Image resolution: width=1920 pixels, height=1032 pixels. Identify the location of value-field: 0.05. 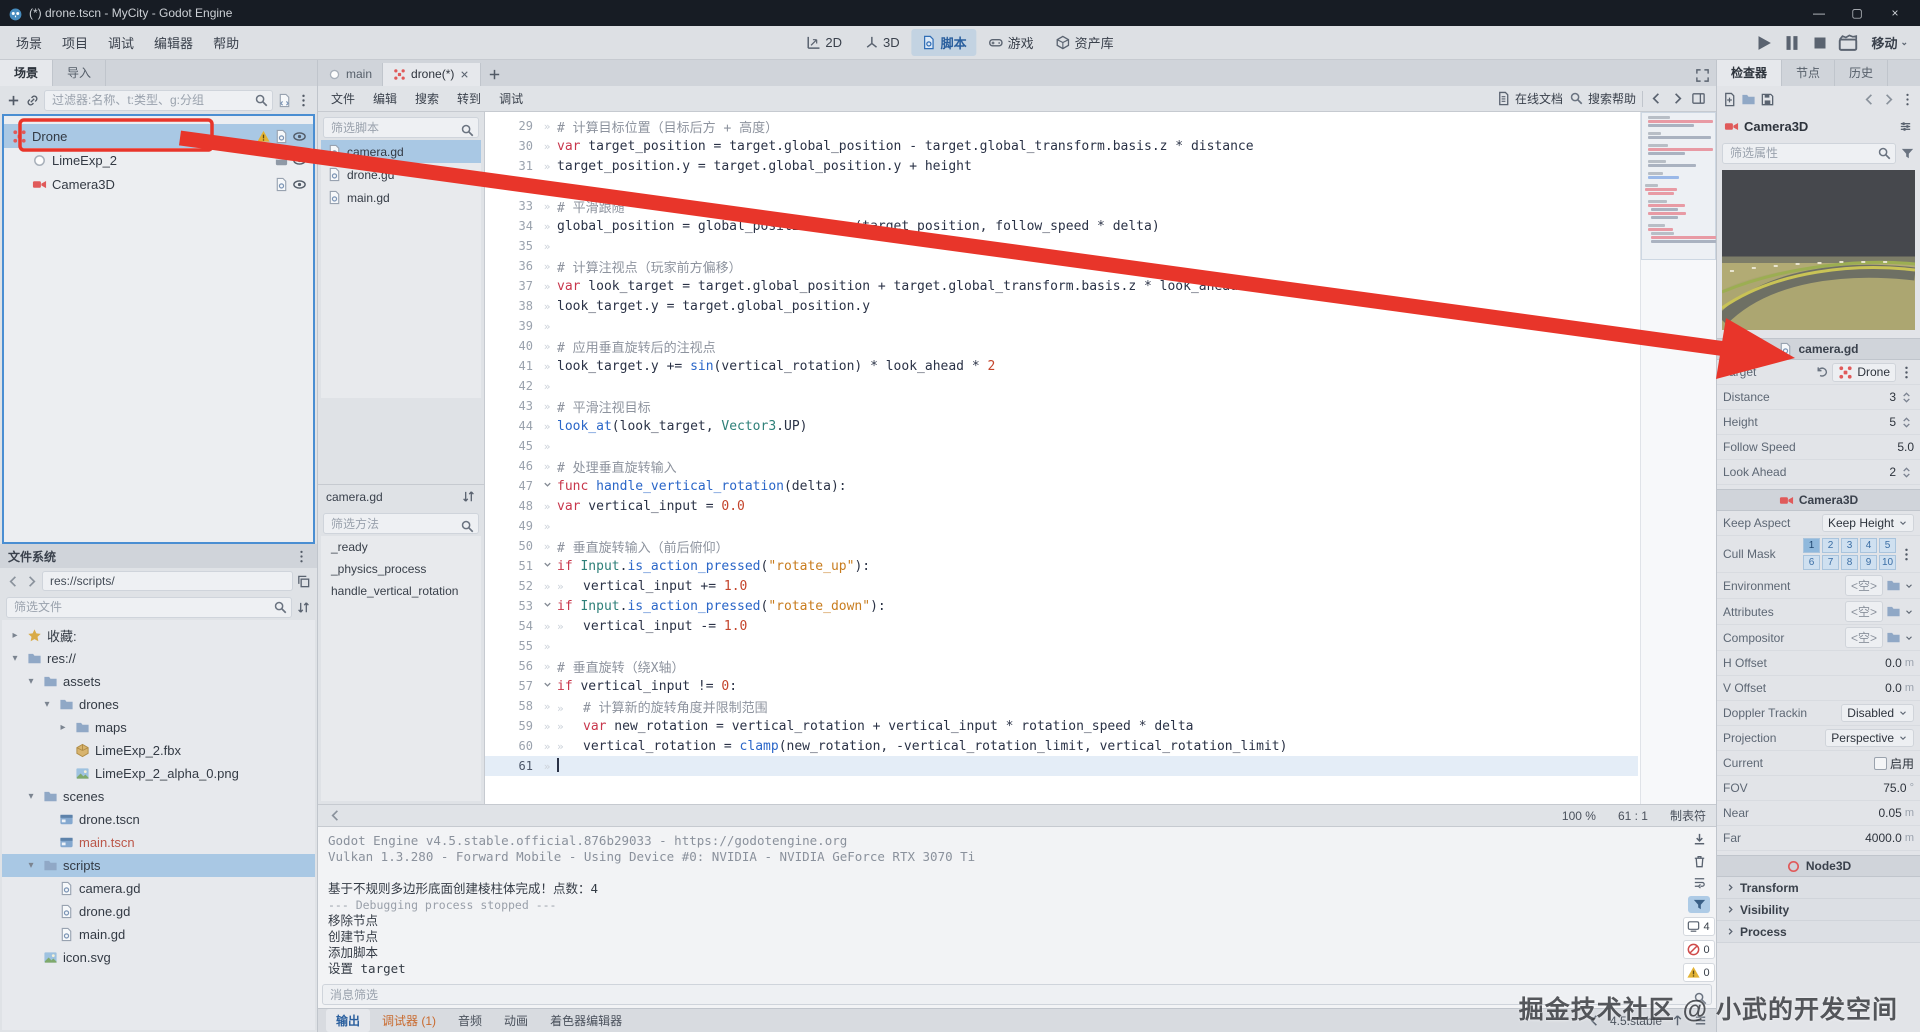
(1889, 813).